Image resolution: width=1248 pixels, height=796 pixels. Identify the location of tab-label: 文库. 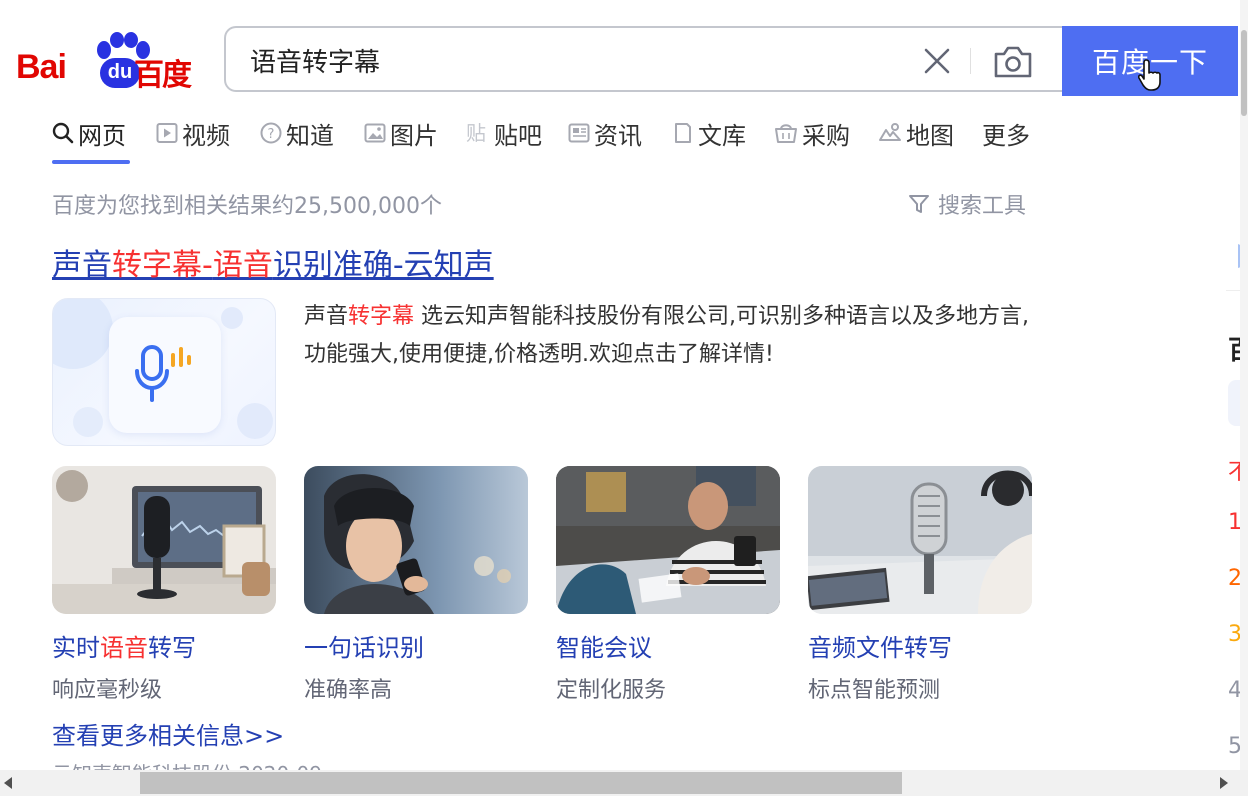
(722, 136).